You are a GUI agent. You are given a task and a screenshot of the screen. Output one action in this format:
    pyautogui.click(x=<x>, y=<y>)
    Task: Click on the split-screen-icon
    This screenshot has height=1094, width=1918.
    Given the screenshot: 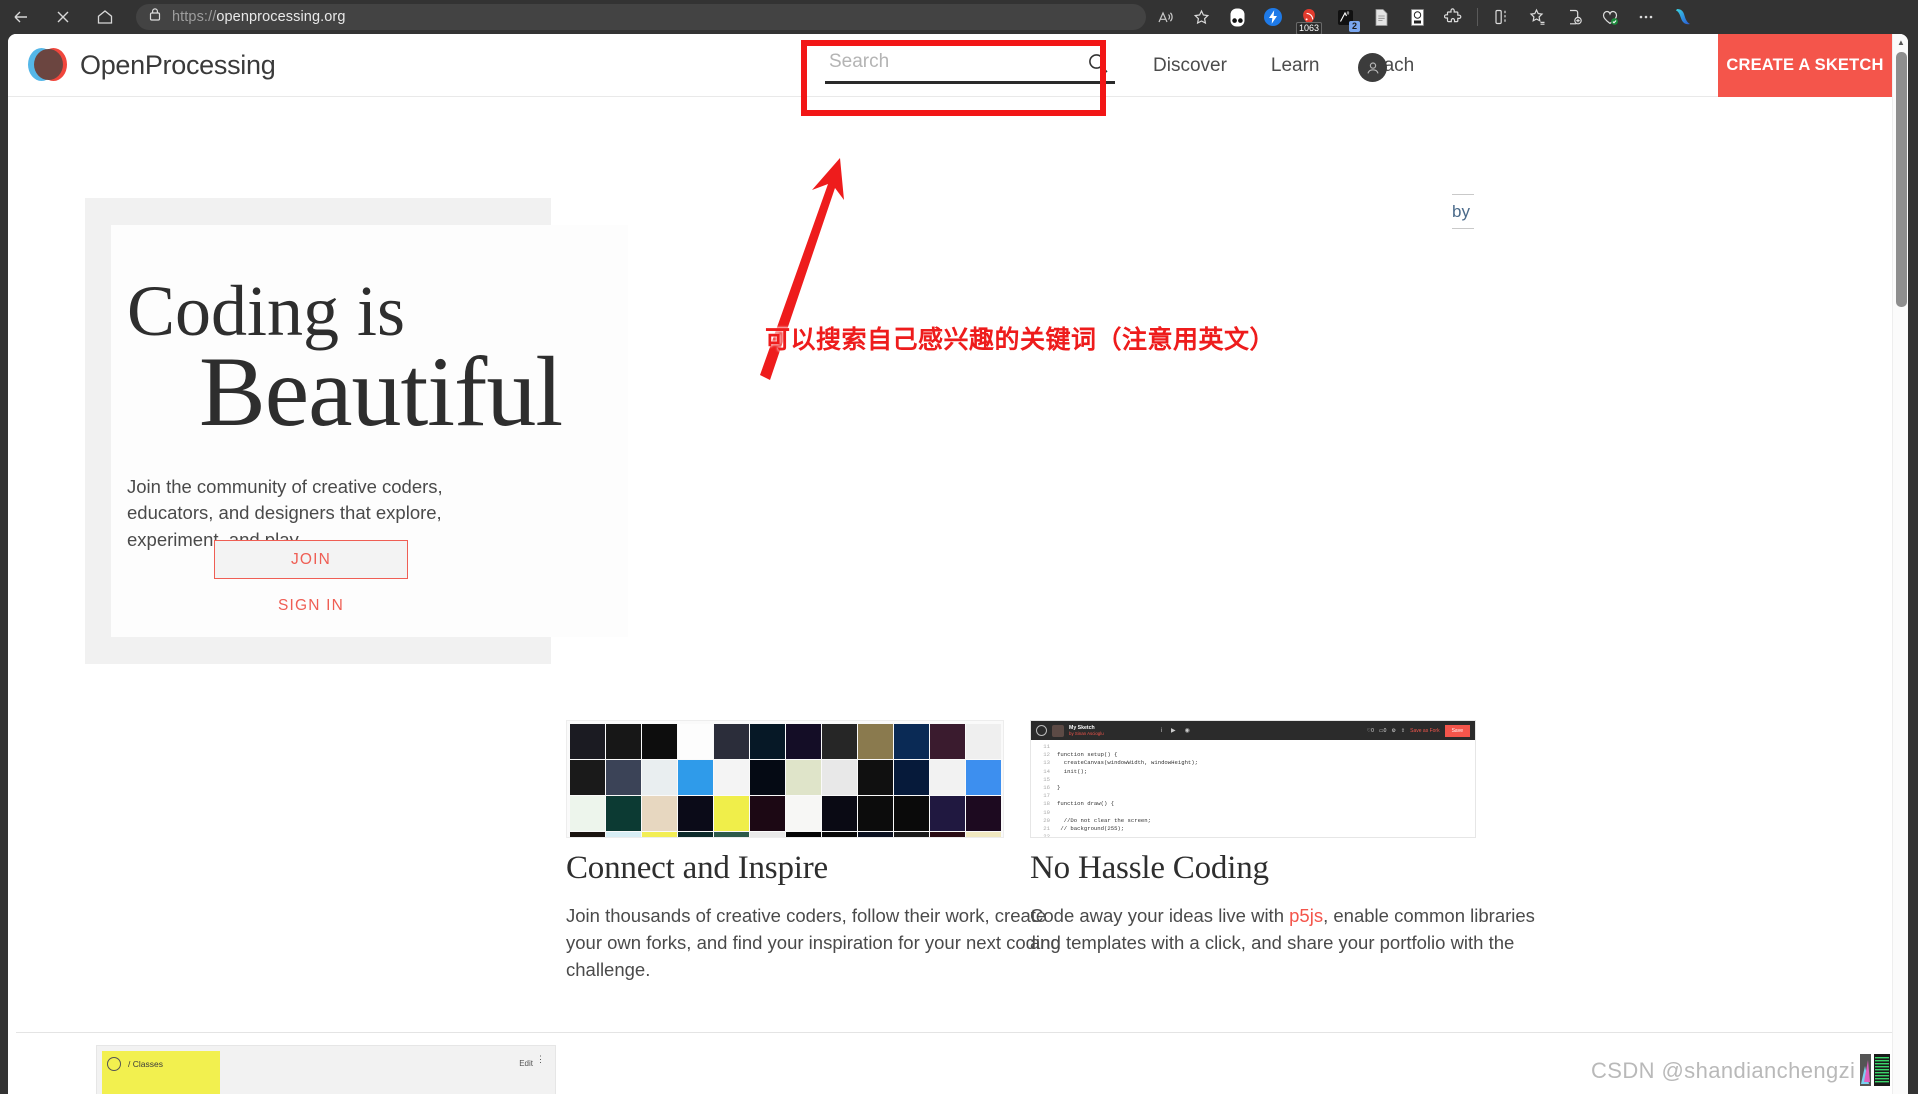 What is the action you would take?
    pyautogui.click(x=1502, y=17)
    